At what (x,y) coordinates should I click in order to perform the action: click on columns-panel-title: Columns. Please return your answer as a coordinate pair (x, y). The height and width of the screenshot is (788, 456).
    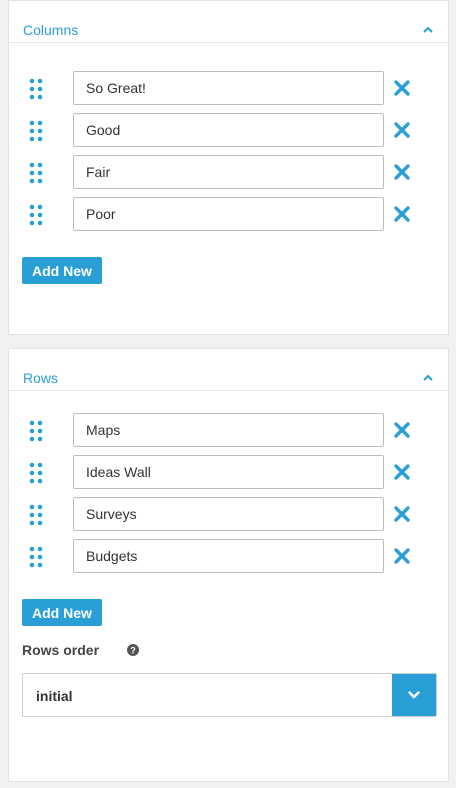
    Looking at the image, I should click on (51, 30).